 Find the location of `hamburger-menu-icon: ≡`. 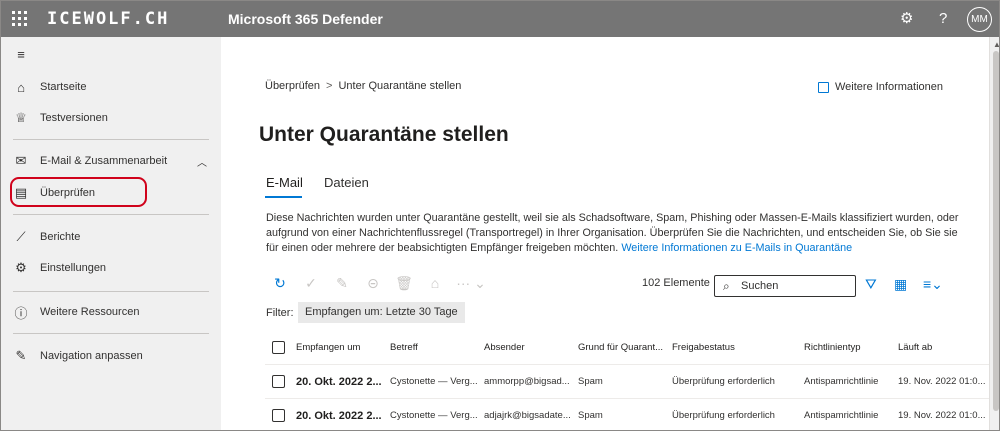

hamburger-menu-icon: ≡ is located at coordinates (21, 54).